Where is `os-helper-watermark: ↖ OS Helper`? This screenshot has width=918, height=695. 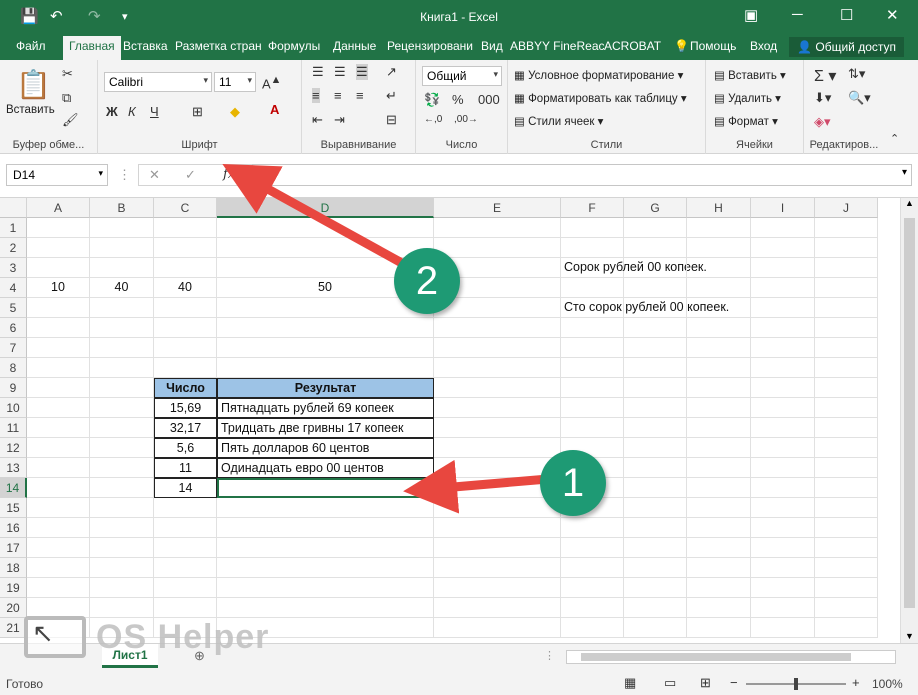 os-helper-watermark: ↖ OS Helper is located at coordinates (158, 642).